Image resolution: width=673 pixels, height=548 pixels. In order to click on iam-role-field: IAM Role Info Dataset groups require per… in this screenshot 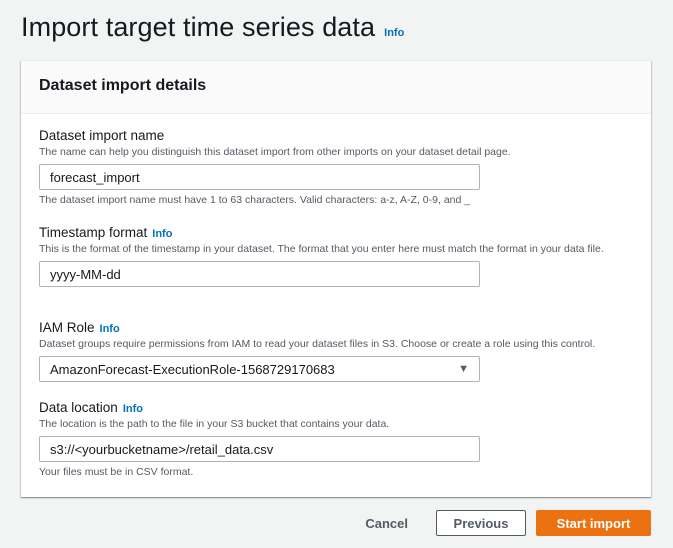, I will do `click(336, 351)`.